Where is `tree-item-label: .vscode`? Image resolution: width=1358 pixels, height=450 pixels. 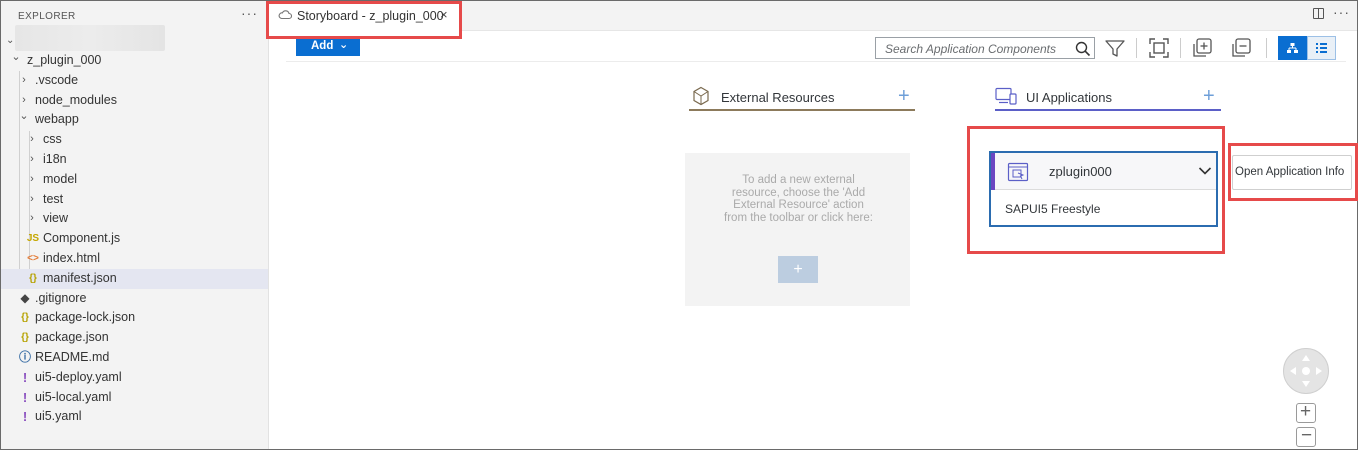
tree-item-label: .vscode is located at coordinates (57, 79).